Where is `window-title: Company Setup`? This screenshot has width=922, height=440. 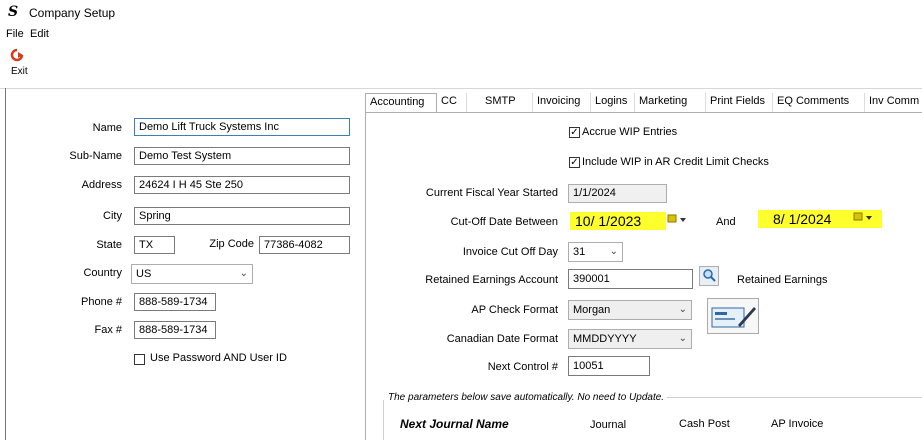 window-title: Company Setup is located at coordinates (72, 13).